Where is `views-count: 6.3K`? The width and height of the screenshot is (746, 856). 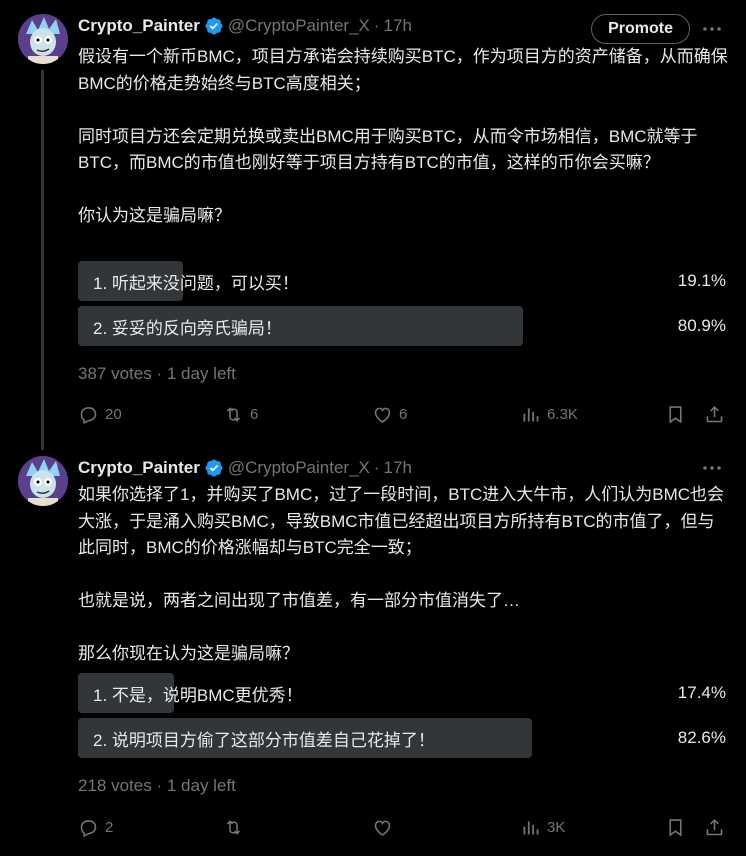
views-count: 6.3K is located at coordinates (562, 414).